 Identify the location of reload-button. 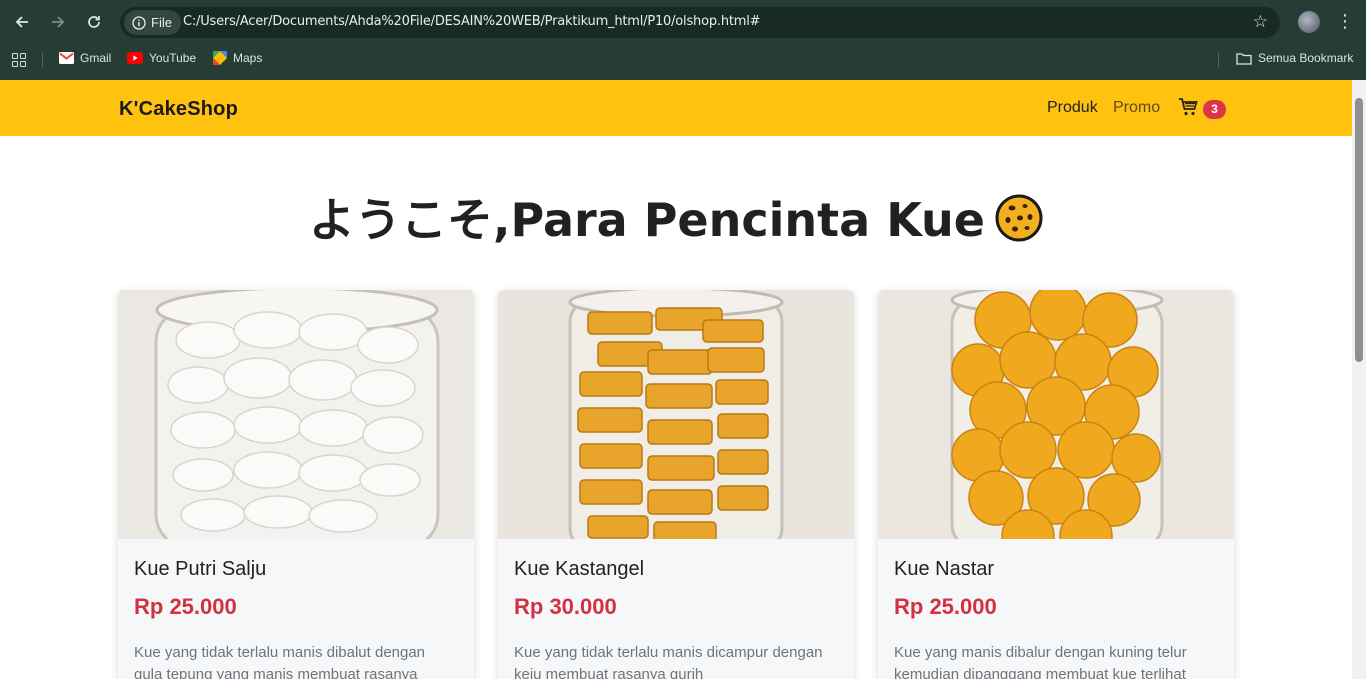
(94, 22).